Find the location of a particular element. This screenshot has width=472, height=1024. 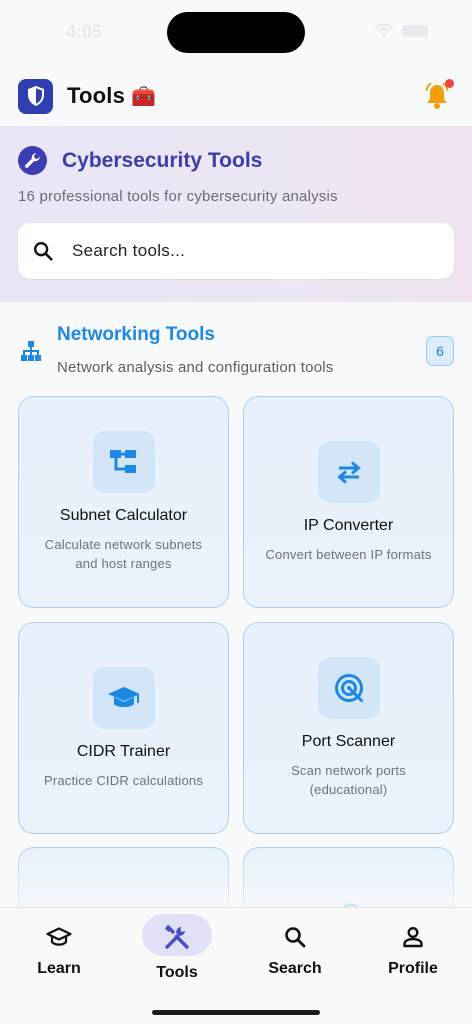

tab-label: Learn is located at coordinates (59, 968).